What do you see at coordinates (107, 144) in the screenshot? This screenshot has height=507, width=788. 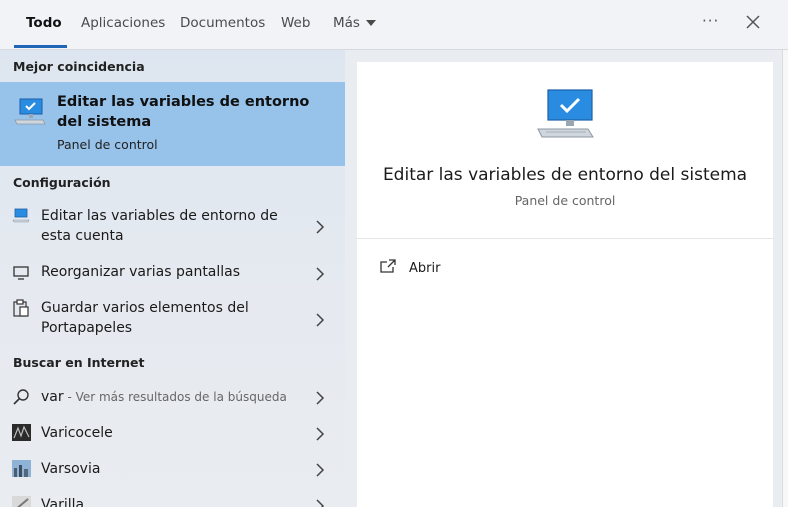 I see `best-match-subtitle: Panel de control` at bounding box center [107, 144].